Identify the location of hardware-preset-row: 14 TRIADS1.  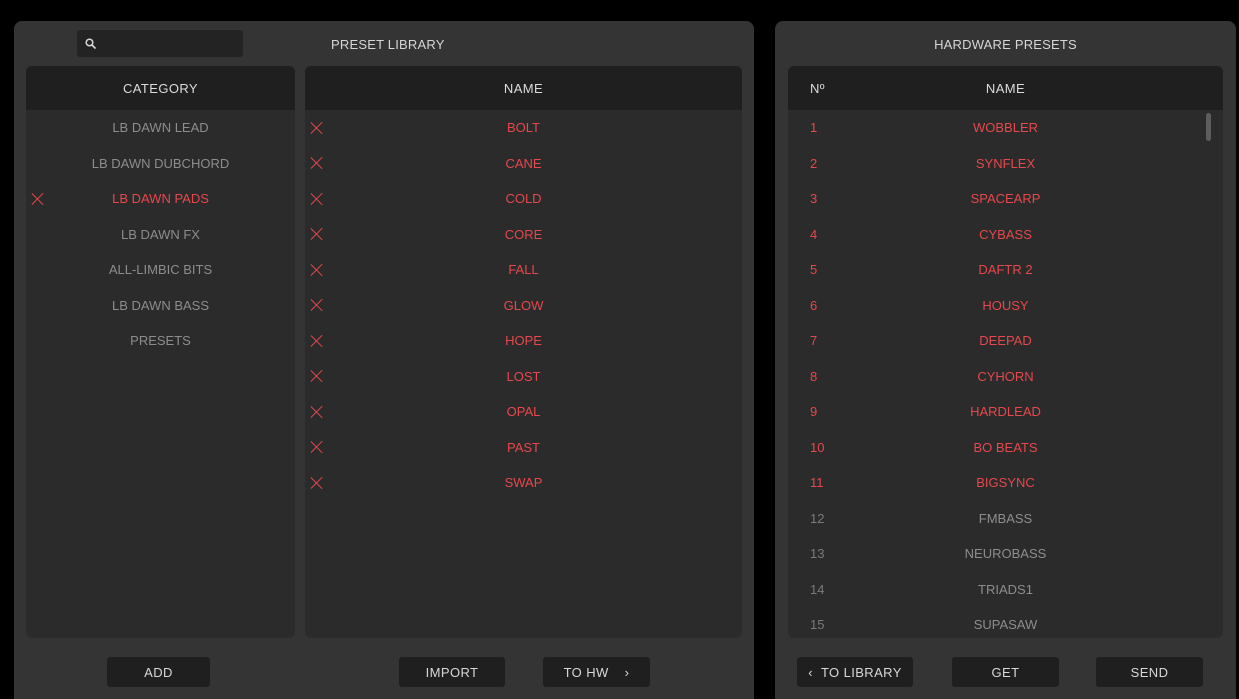
(1005, 590).